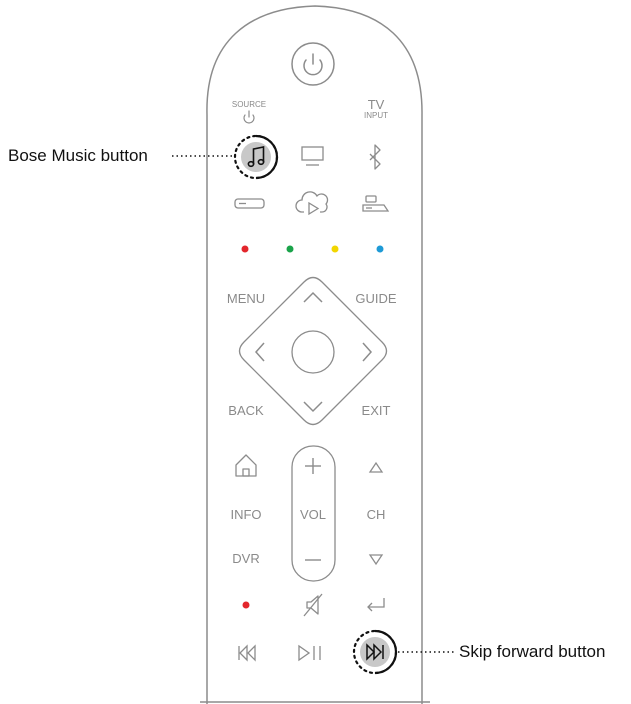 This screenshot has height=704, width=631. Describe the element at coordinates (313, 605) in the screenshot. I see `mute-icon` at that location.